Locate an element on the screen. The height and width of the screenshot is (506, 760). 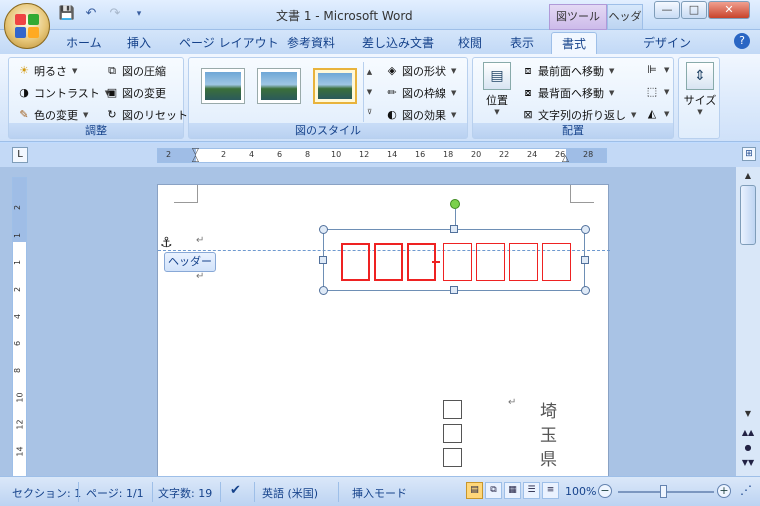
zoom-in-icon: + is located at coordinates (724, 491).